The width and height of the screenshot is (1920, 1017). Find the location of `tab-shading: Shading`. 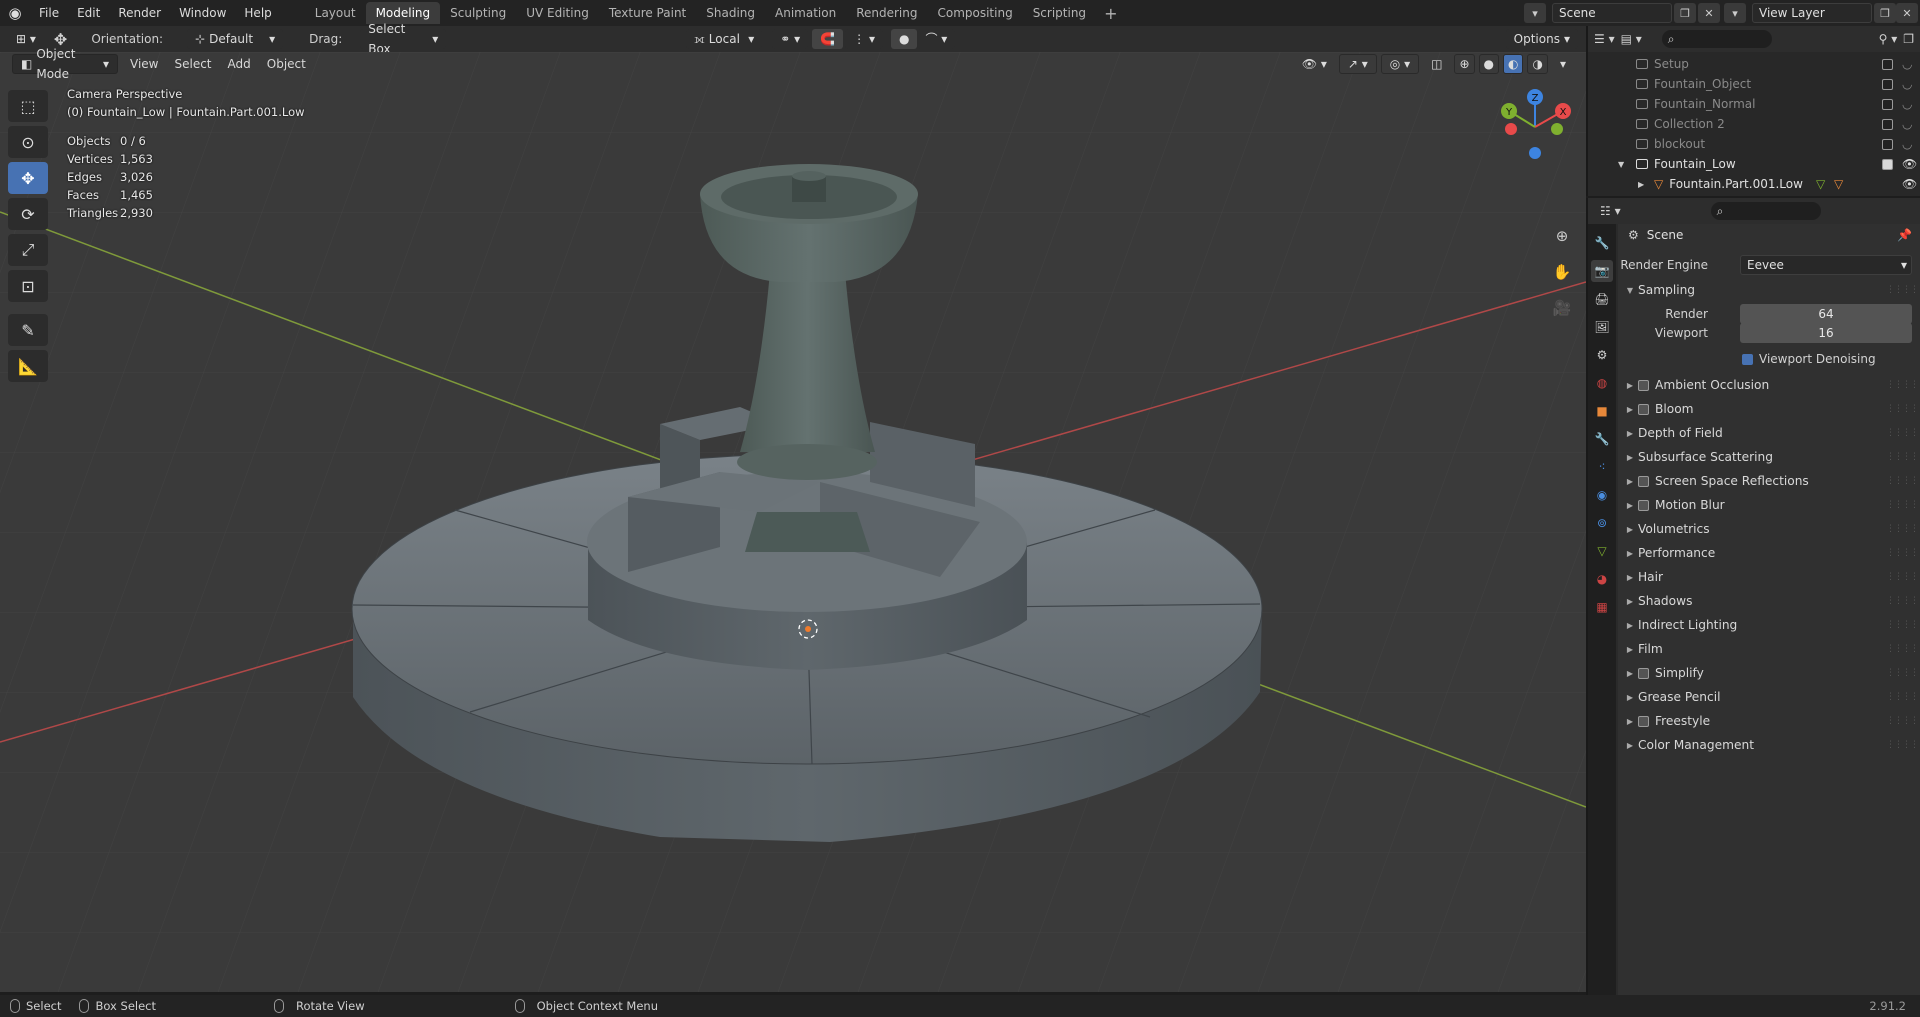

tab-shading: Shading is located at coordinates (730, 13).